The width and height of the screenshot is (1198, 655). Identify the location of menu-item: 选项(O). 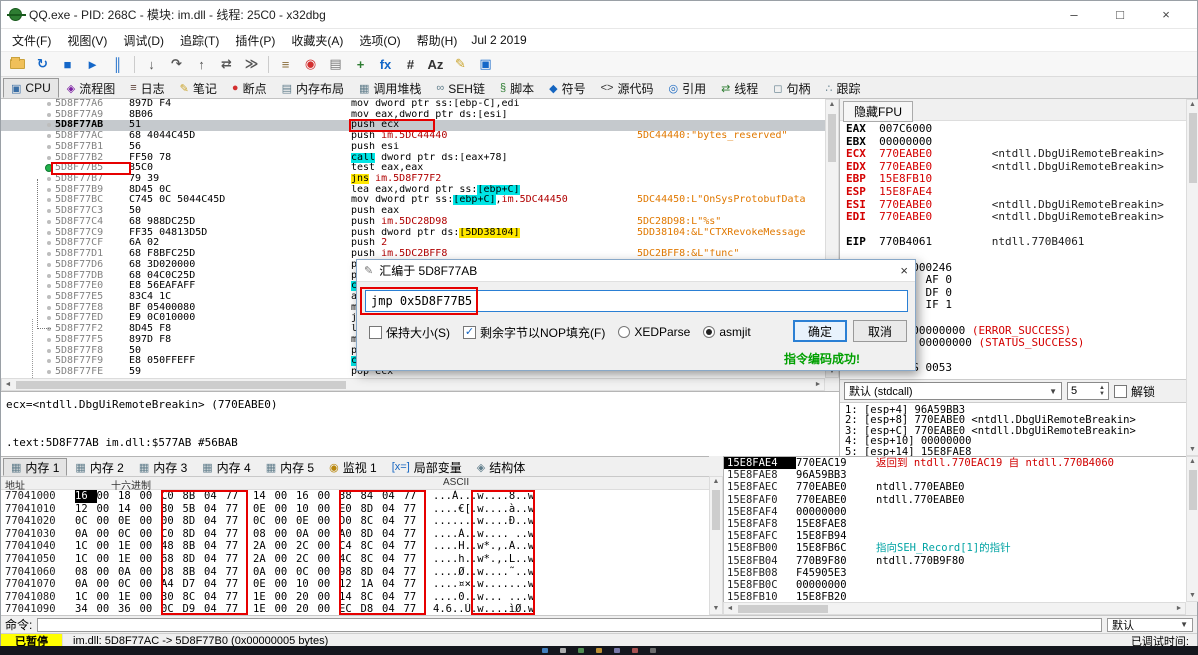
(379, 40).